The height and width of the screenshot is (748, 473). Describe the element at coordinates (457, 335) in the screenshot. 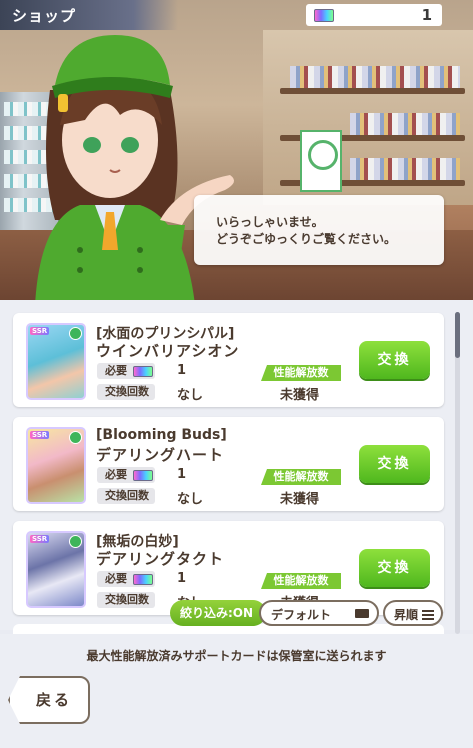

I see `scrollbar-thumb` at that location.